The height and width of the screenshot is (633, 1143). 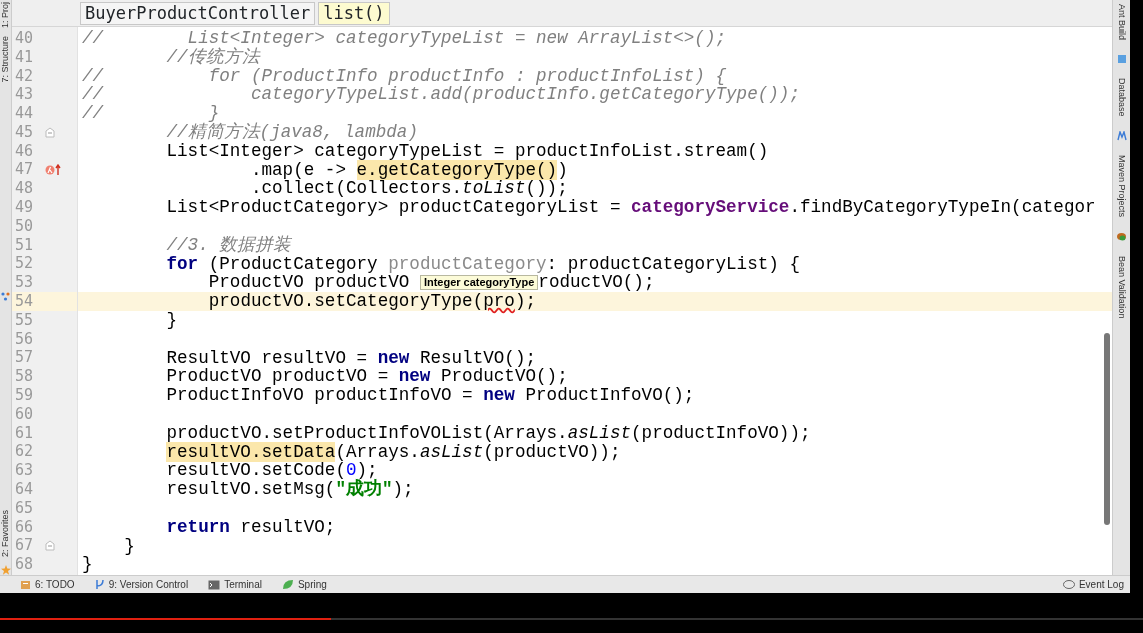 What do you see at coordinates (1101, 584) in the screenshot?
I see `event-log-tab: Event Log` at bounding box center [1101, 584].